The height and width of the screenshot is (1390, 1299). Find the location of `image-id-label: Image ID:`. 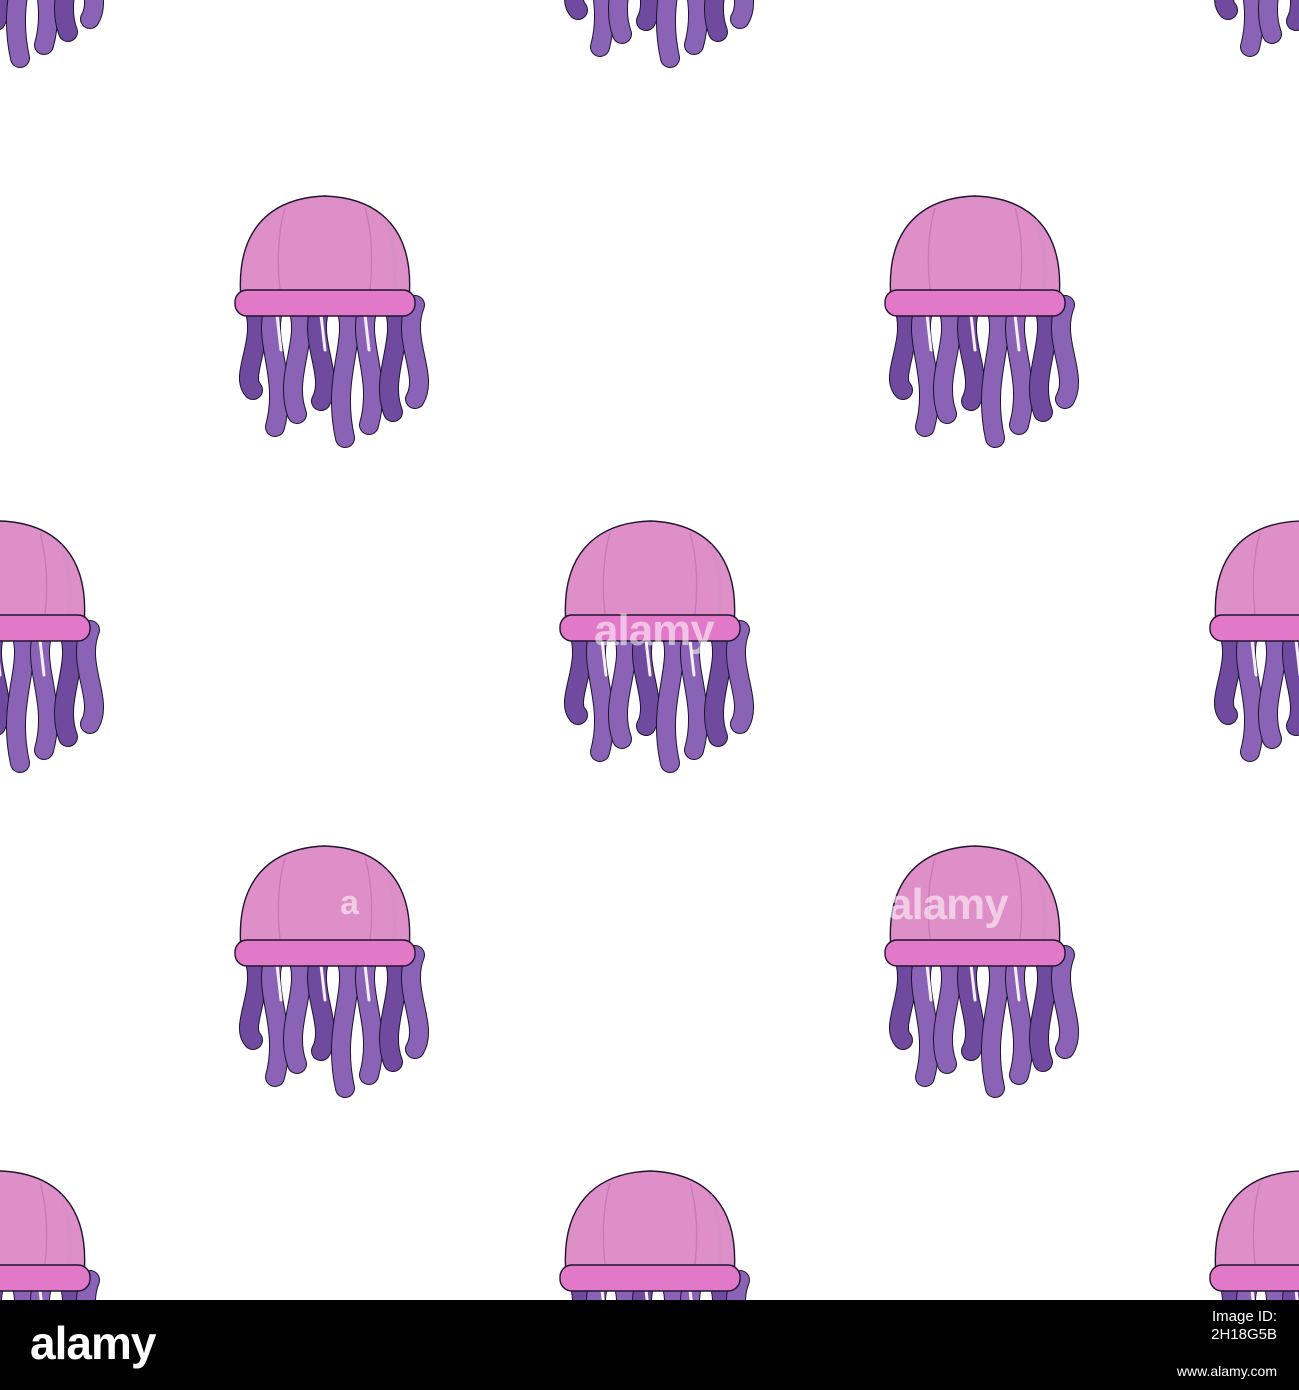

image-id-label: Image ID: is located at coordinates (1244, 1316).